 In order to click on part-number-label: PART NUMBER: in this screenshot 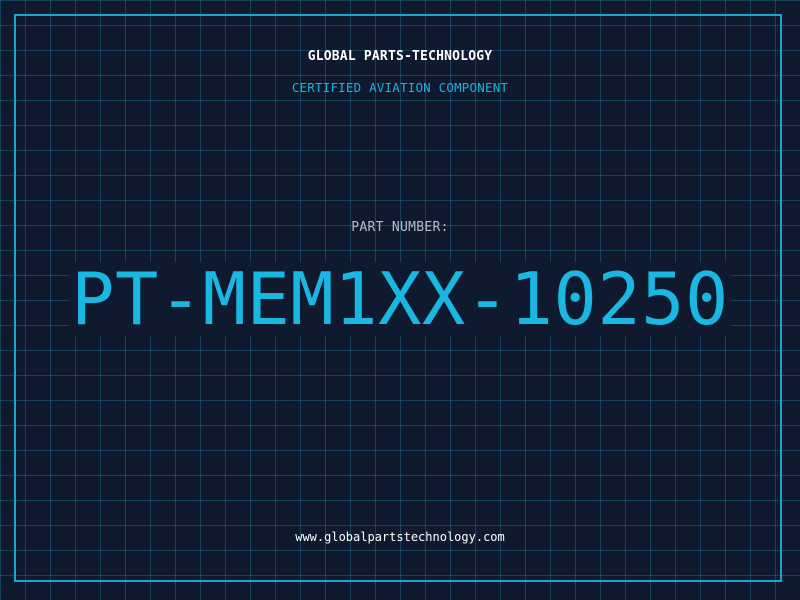, I will do `click(400, 227)`.